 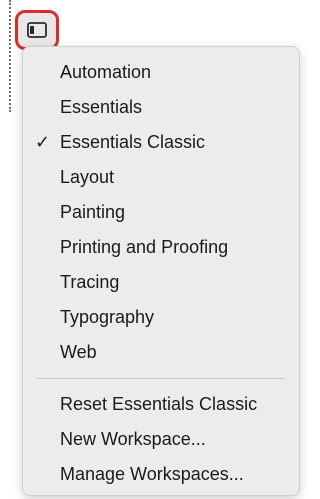 What do you see at coordinates (78, 352) in the screenshot?
I see `menu-item-label: Web` at bounding box center [78, 352].